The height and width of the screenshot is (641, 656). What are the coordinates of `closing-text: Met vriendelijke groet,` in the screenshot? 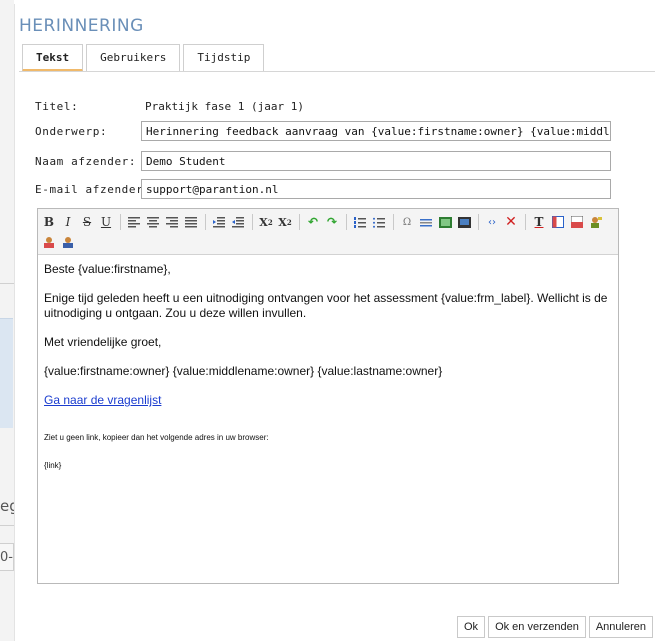 It's located at (103, 342).